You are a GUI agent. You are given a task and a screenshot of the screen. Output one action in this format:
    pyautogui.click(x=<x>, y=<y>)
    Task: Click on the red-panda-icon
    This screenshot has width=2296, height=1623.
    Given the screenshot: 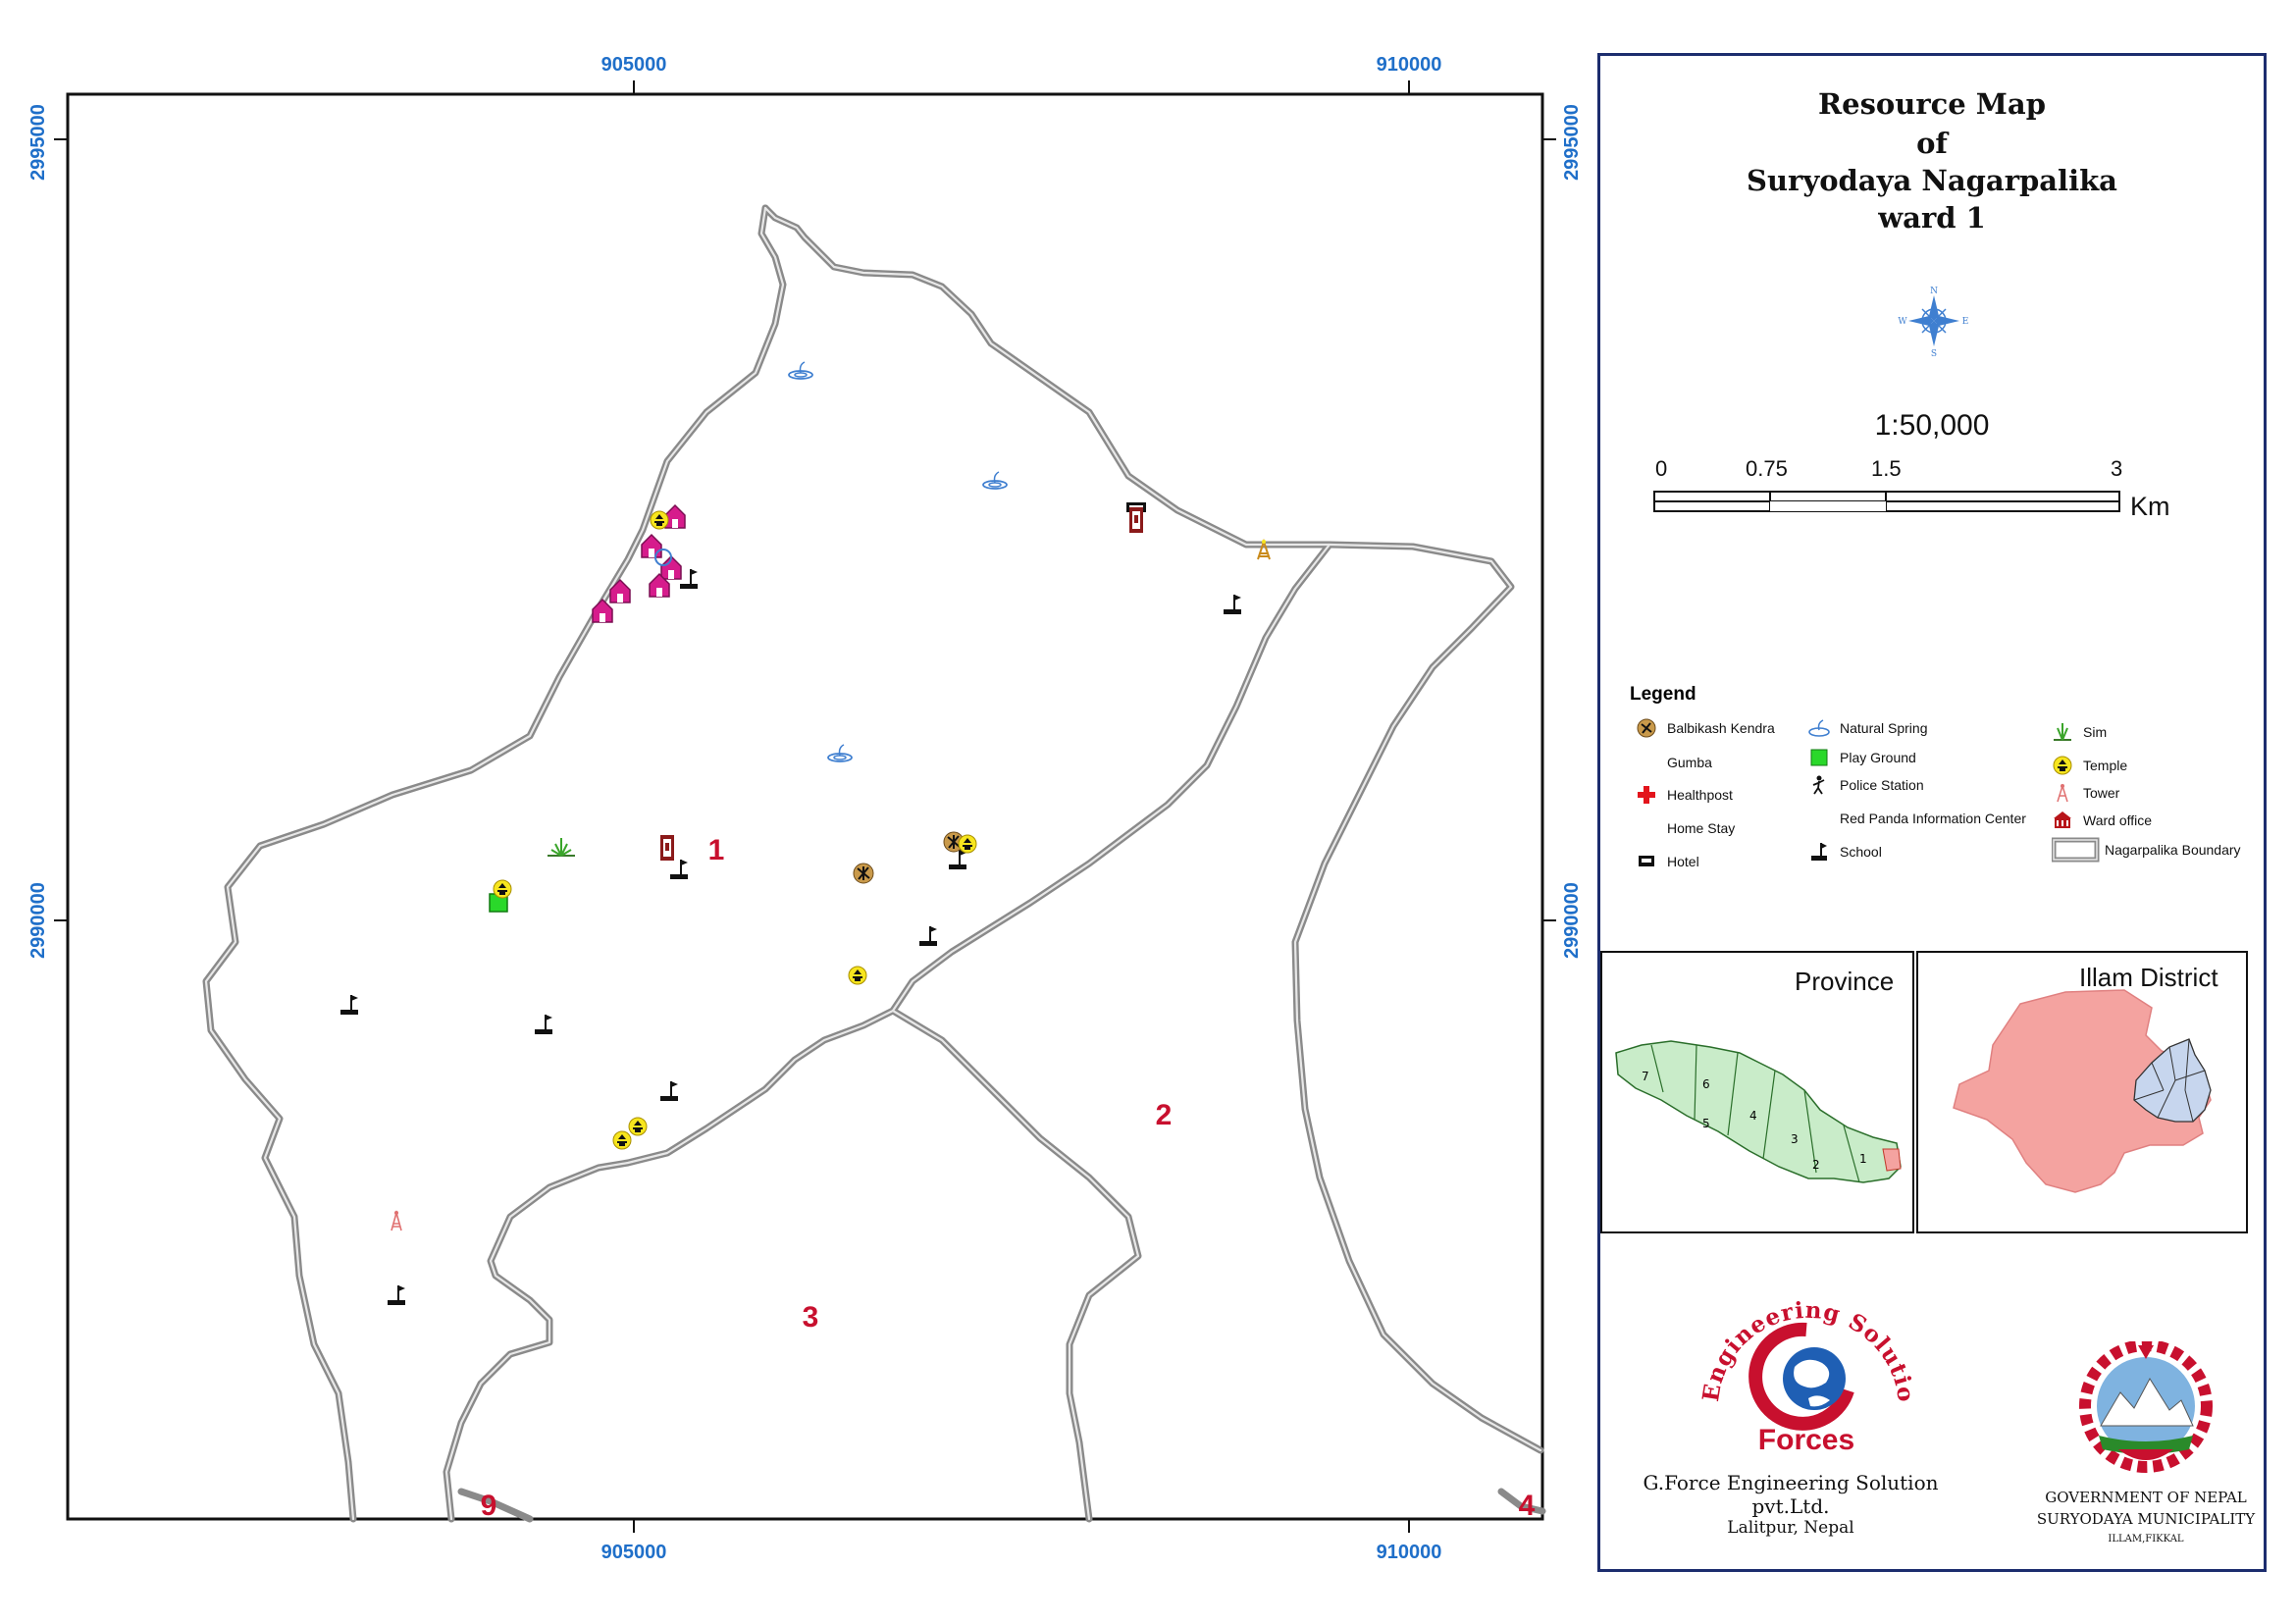 What is the action you would take?
    pyautogui.click(x=1819, y=818)
    